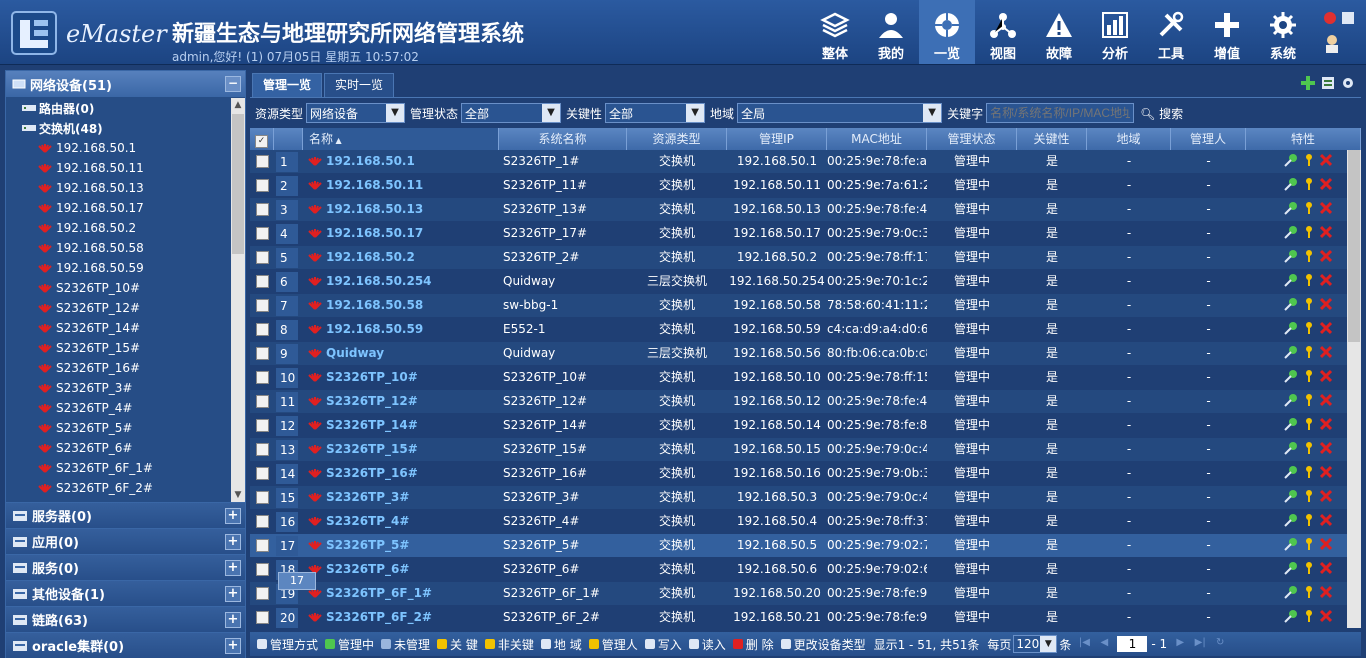 The height and width of the screenshot is (658, 1366). Describe the element at coordinates (1200, 644) in the screenshot. I see `last-page-icon: ▶|` at that location.